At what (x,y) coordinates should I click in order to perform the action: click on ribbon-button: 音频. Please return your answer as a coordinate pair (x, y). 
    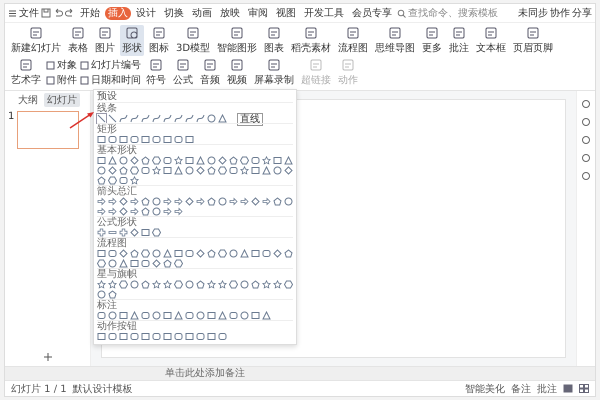
    Looking at the image, I should click on (210, 72).